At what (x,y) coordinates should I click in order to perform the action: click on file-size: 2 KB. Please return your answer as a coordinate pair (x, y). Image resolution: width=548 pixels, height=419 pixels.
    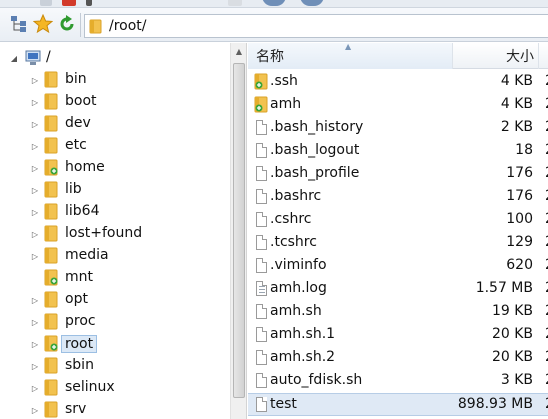
    Looking at the image, I should click on (516, 127).